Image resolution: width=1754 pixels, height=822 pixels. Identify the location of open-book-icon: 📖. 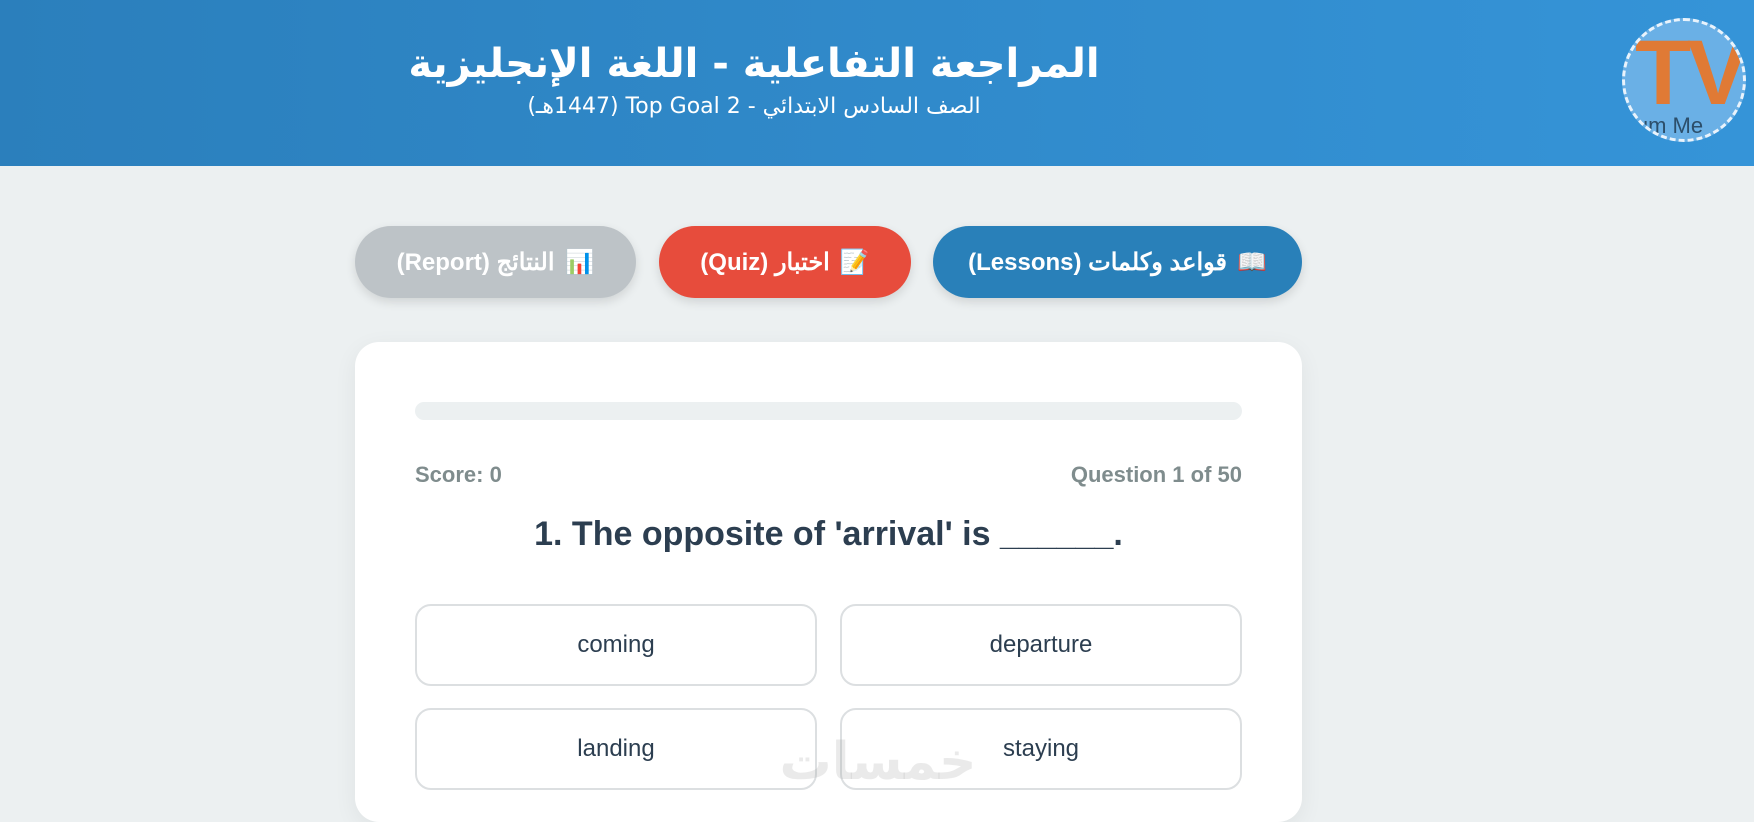
(1252, 262).